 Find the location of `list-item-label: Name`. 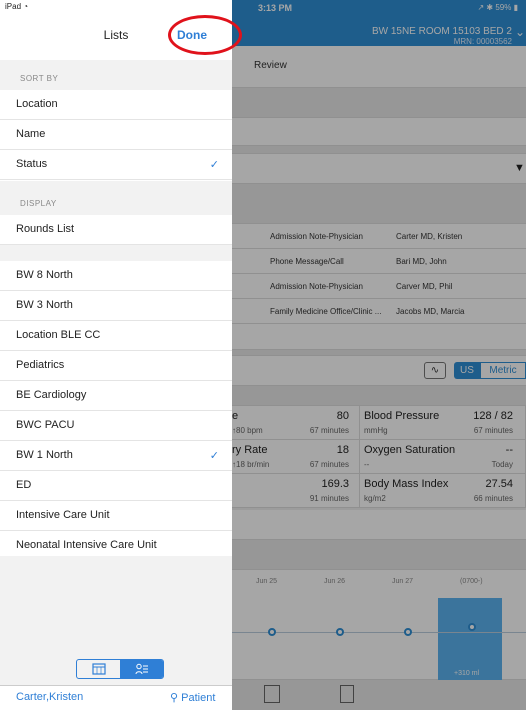

list-item-label: Name is located at coordinates (31, 134).